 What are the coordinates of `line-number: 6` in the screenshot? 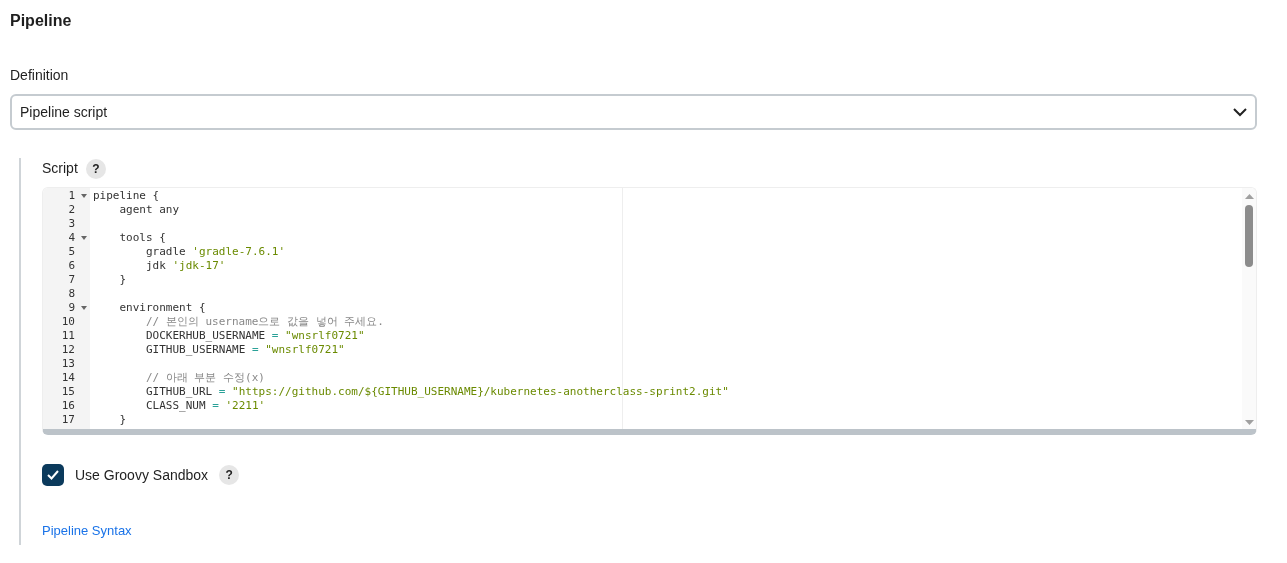 It's located at (71, 266).